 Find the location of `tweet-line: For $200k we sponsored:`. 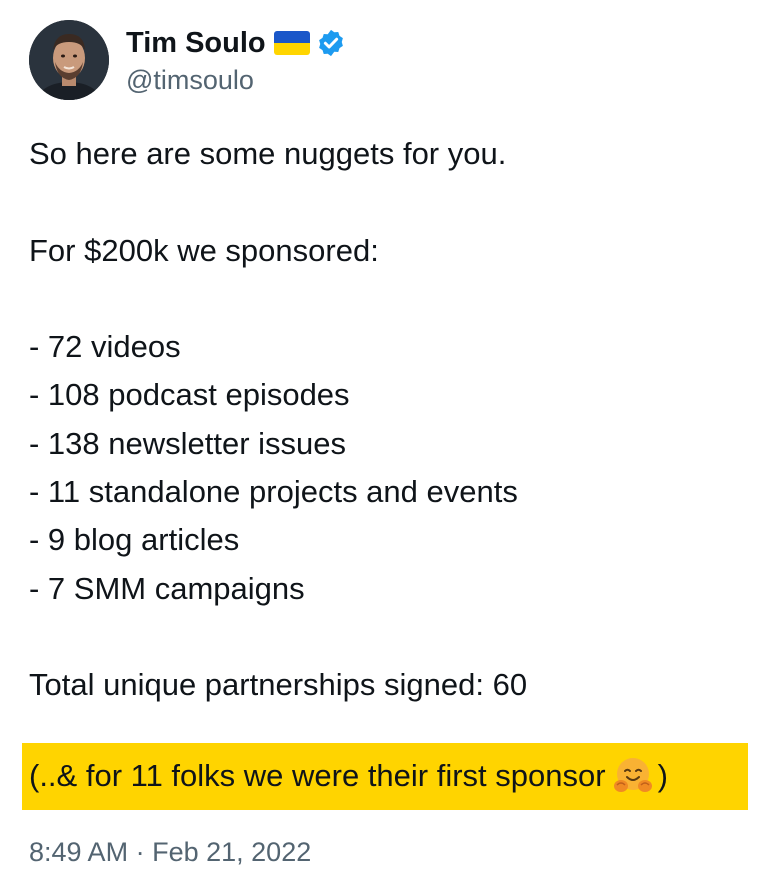

tweet-line: For $200k we sponsored: is located at coordinates (204, 250).